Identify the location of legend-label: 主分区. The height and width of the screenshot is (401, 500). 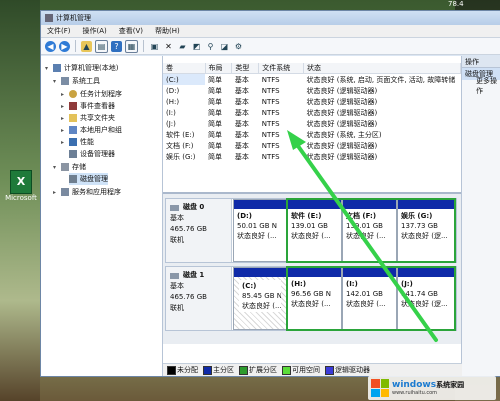
(223, 370).